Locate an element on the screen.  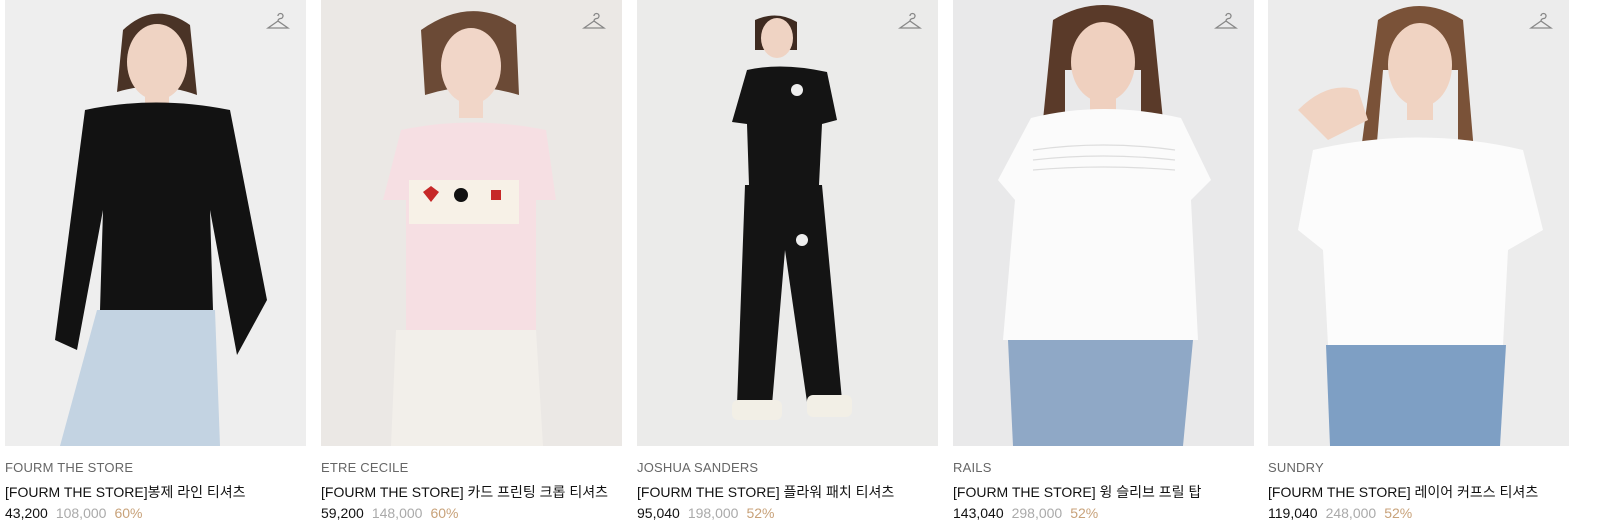
product-brand: RAILS is located at coordinates (972, 467).